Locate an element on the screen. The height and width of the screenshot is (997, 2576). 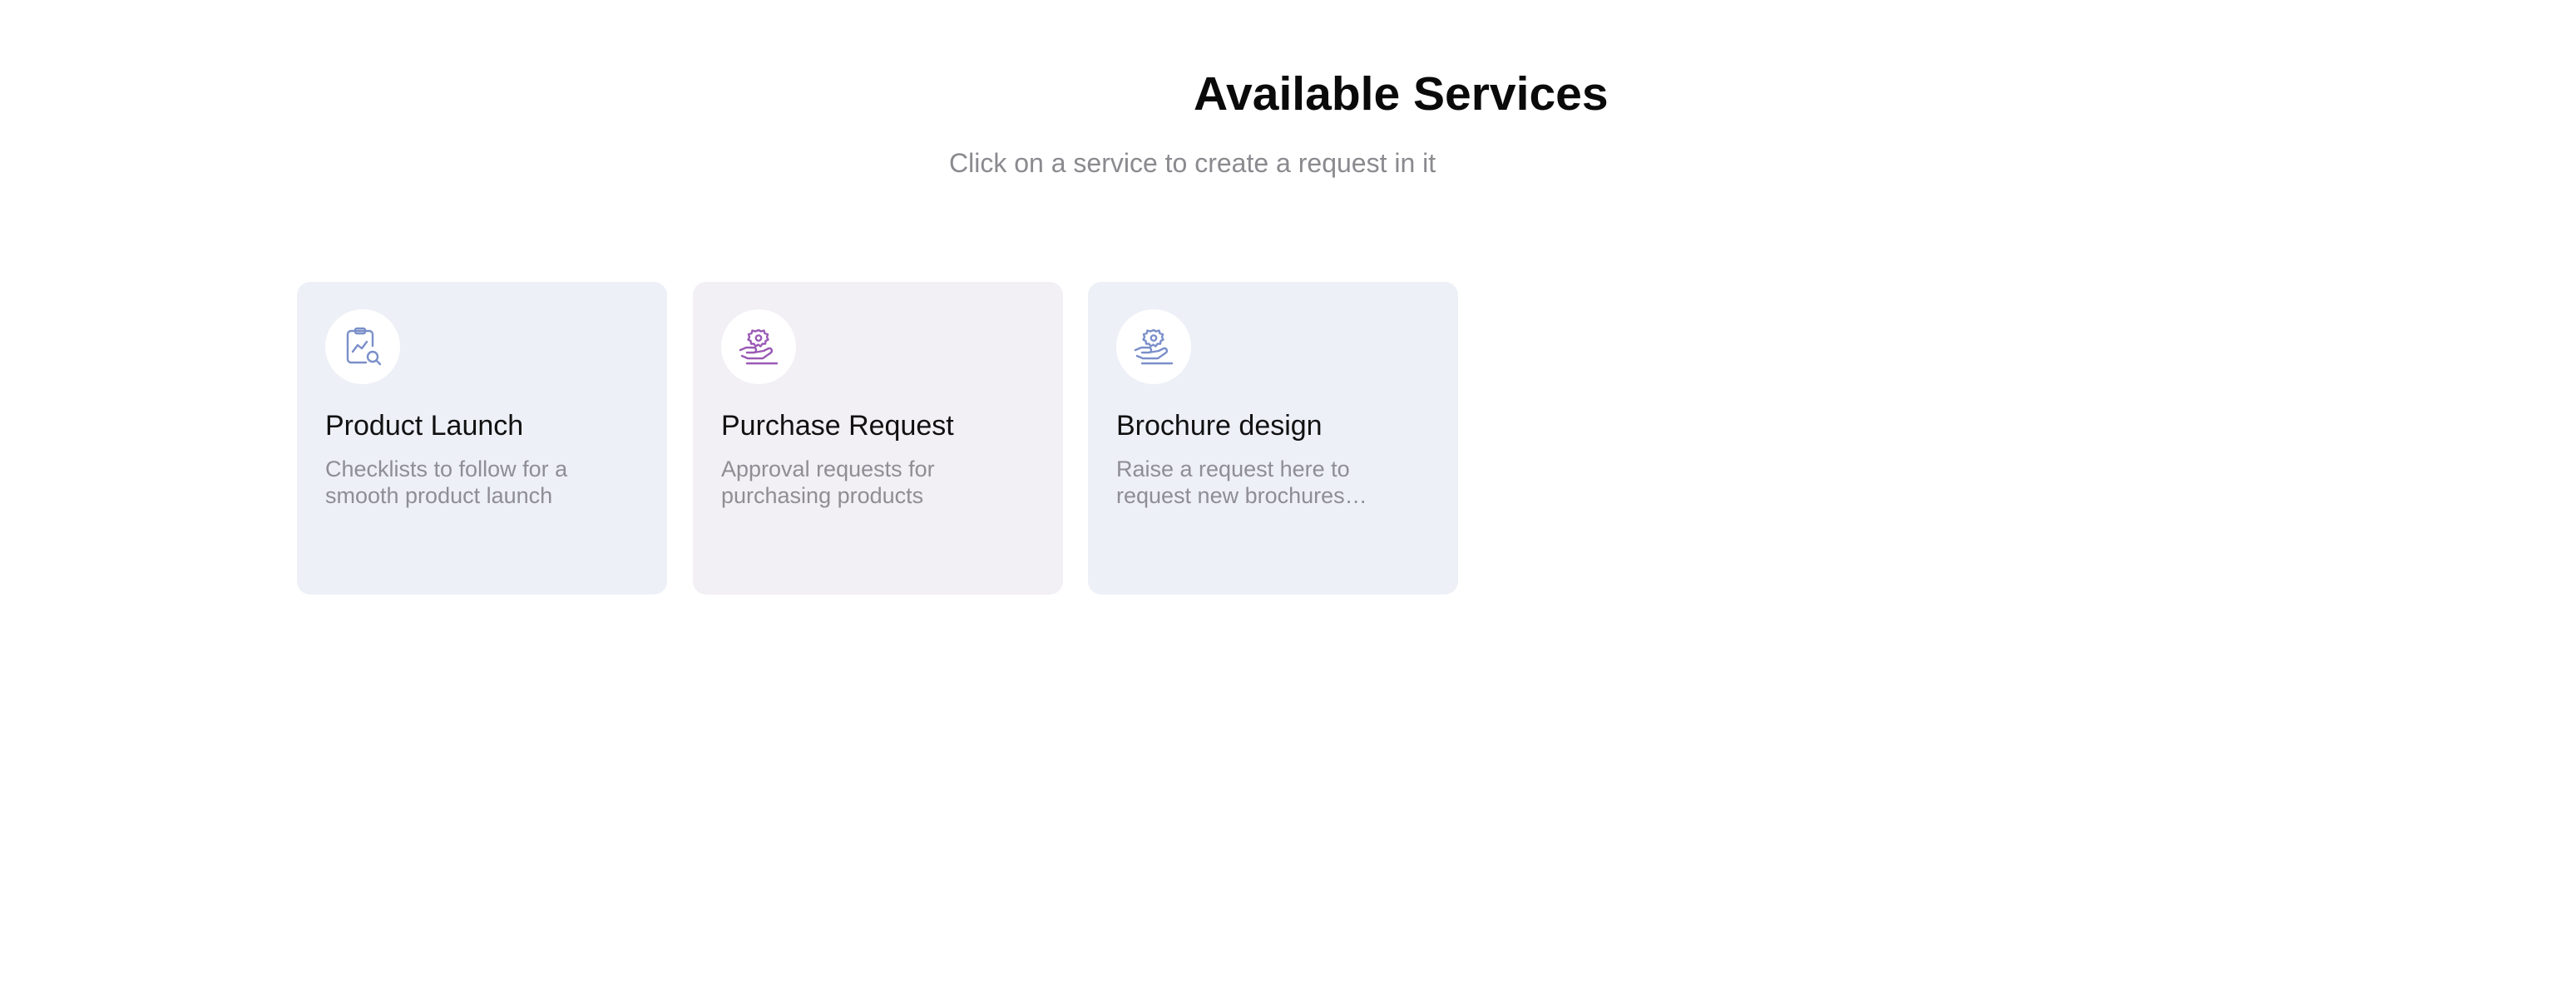
service-title: Purchase Request is located at coordinates (837, 426).